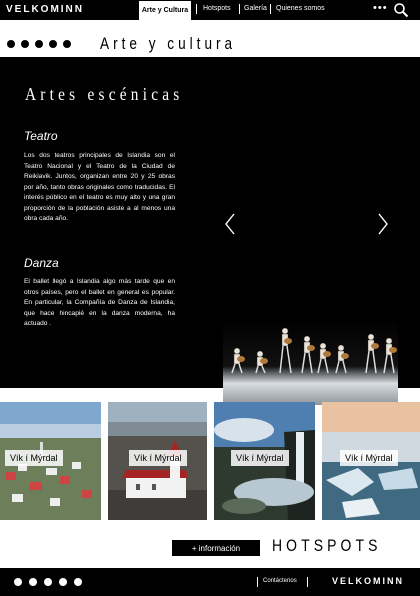 The width and height of the screenshot is (420, 596). Describe the element at coordinates (210, 582) in the screenshot. I see `footer: Contáctenos VELKOMINN` at that location.